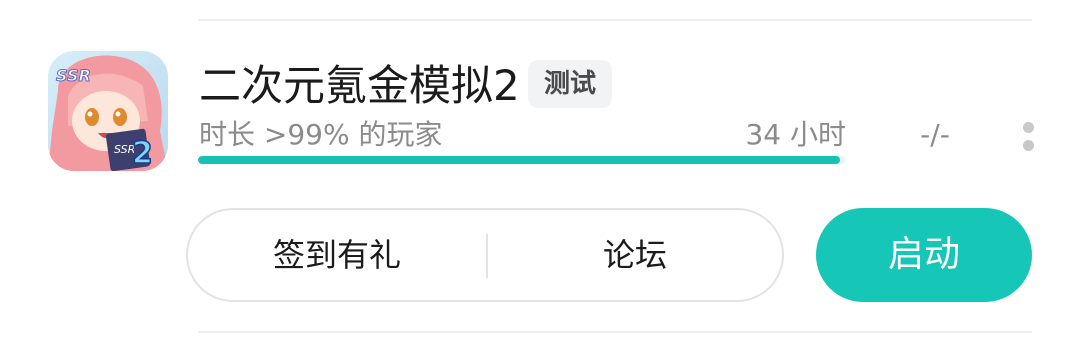  Describe the element at coordinates (142, 153) in the screenshot. I see `svg-text: 2` at that location.